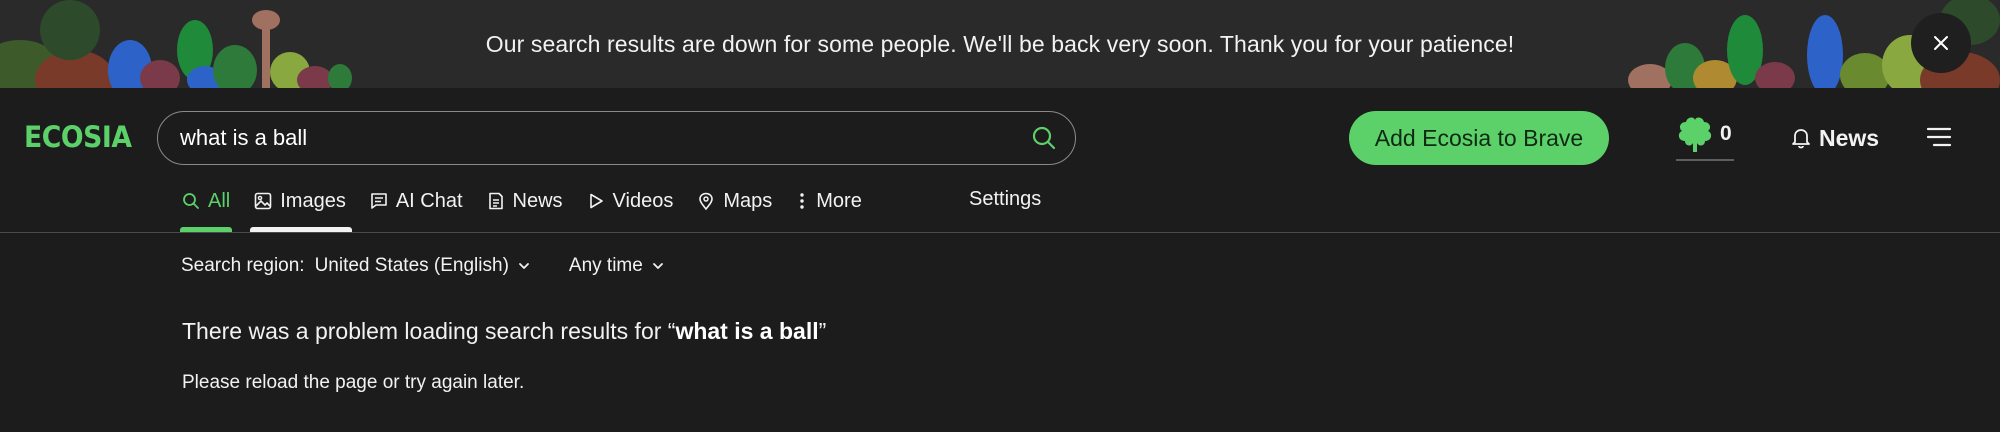  Describe the element at coordinates (78, 137) in the screenshot. I see `ecosia-logo: ECOSIA` at that location.